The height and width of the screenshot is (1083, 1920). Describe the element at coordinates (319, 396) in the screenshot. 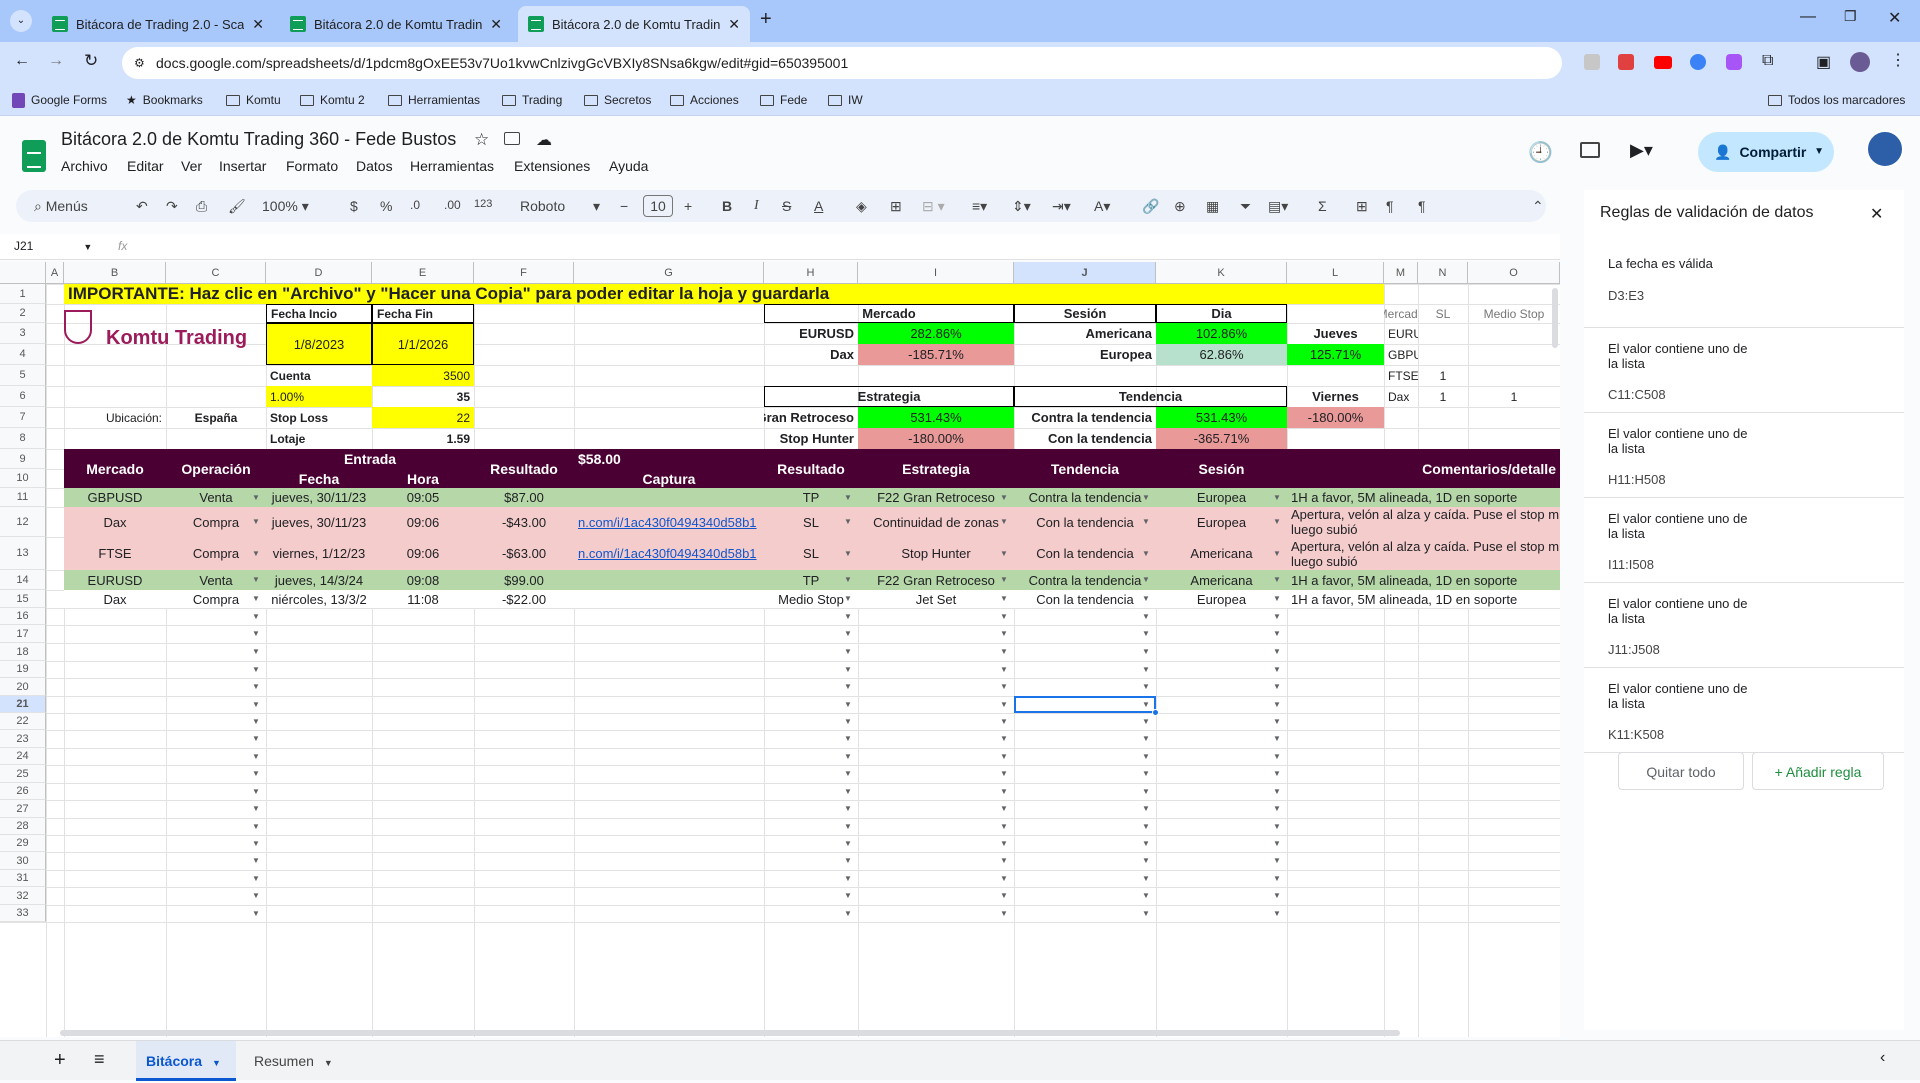

I see `cell: 1.00%` at that location.